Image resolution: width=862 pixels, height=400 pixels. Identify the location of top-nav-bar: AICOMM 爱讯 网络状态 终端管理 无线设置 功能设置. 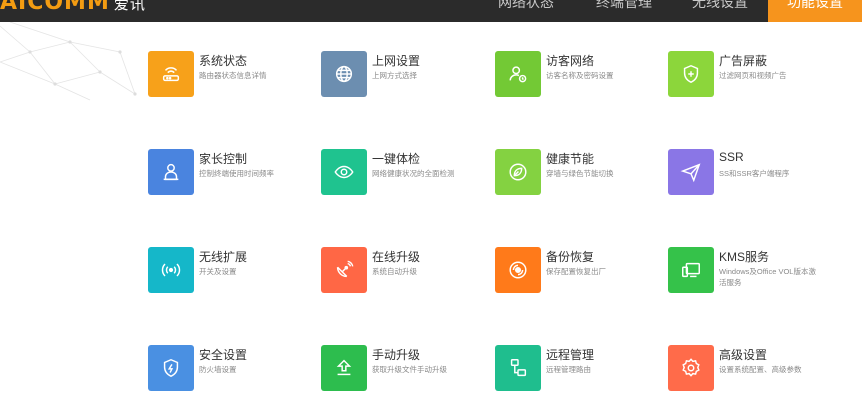
(431, 11).